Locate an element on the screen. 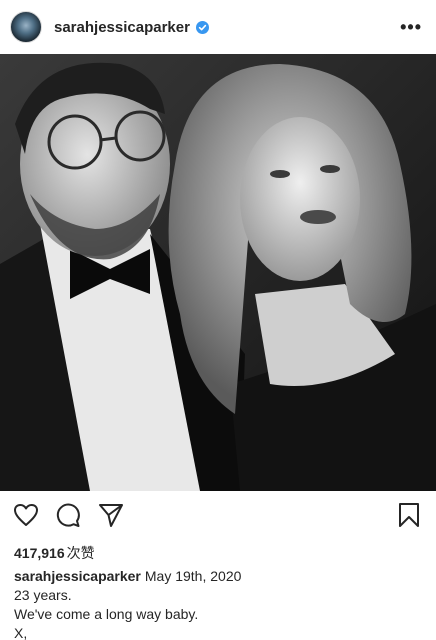 The height and width of the screenshot is (640, 436). comment-icon is located at coordinates (68, 515).